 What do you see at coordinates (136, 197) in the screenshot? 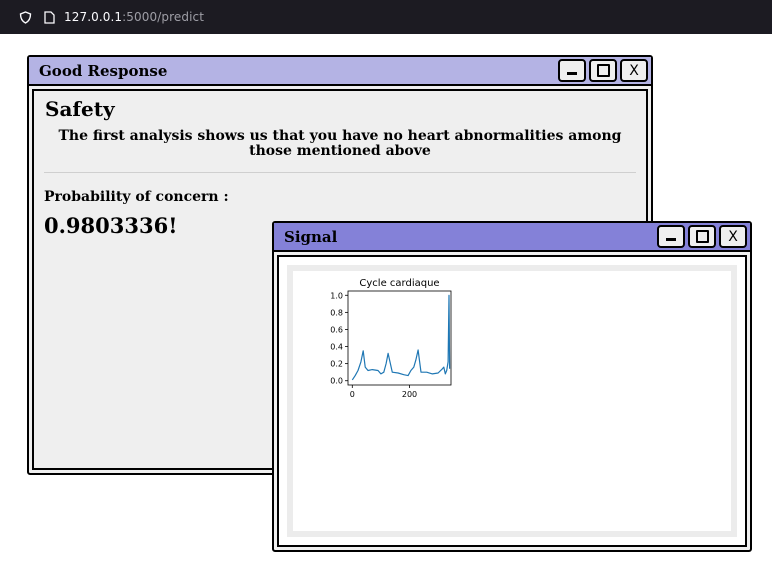
I see `probability-label: Probability of concern :` at bounding box center [136, 197].